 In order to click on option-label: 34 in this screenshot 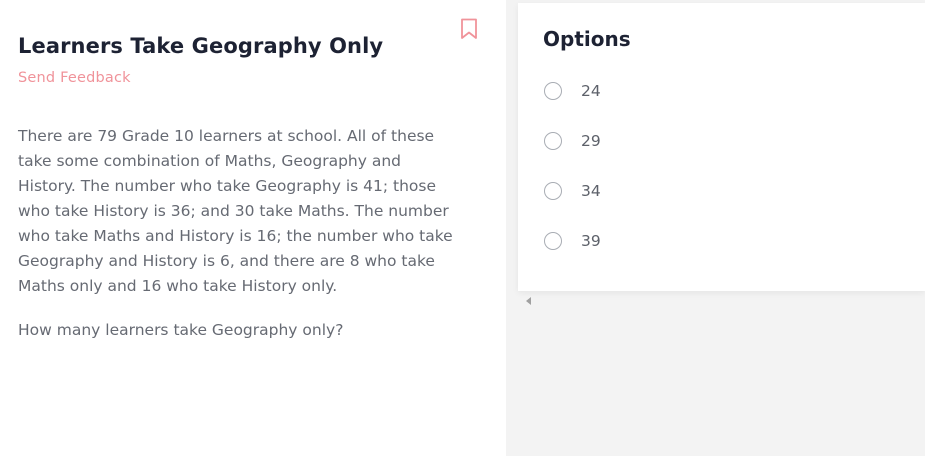, I will do `click(591, 191)`.